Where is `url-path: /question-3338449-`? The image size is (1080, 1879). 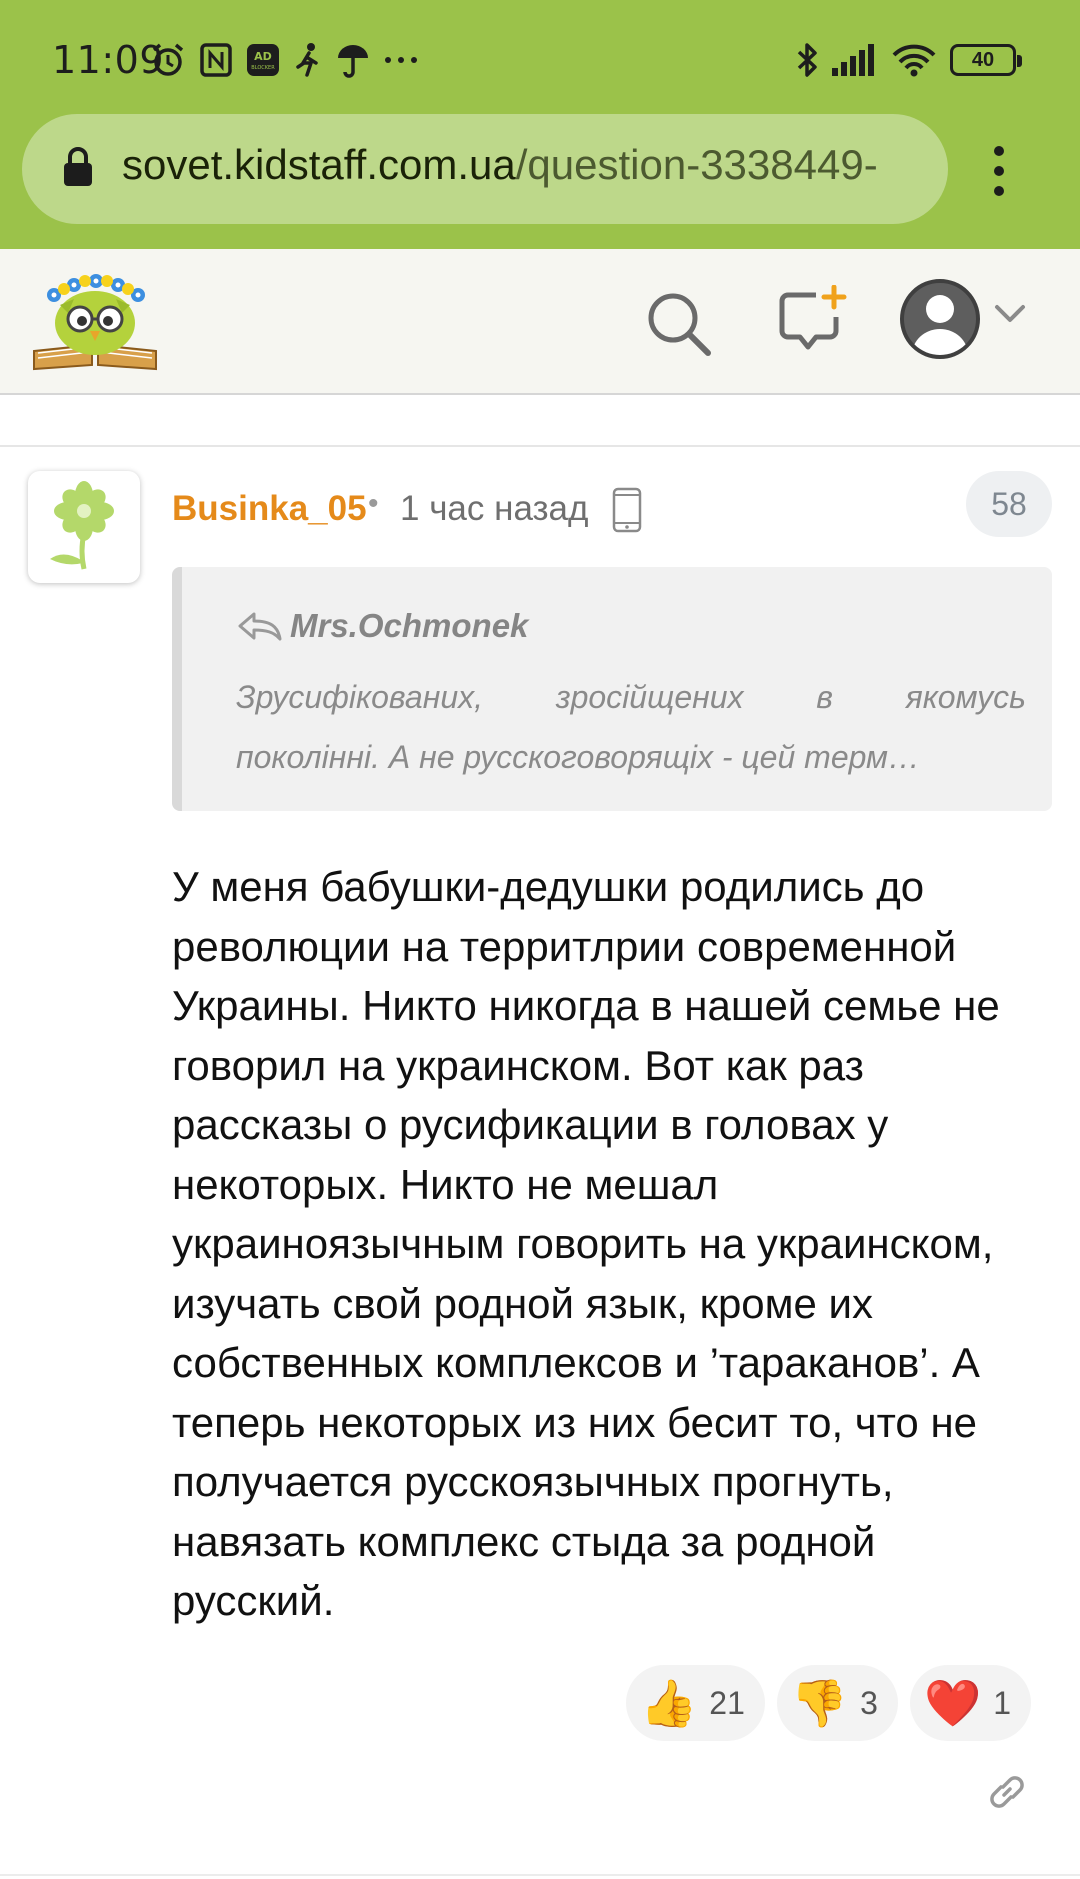 url-path: /question-3338449- is located at coordinates (696, 164).